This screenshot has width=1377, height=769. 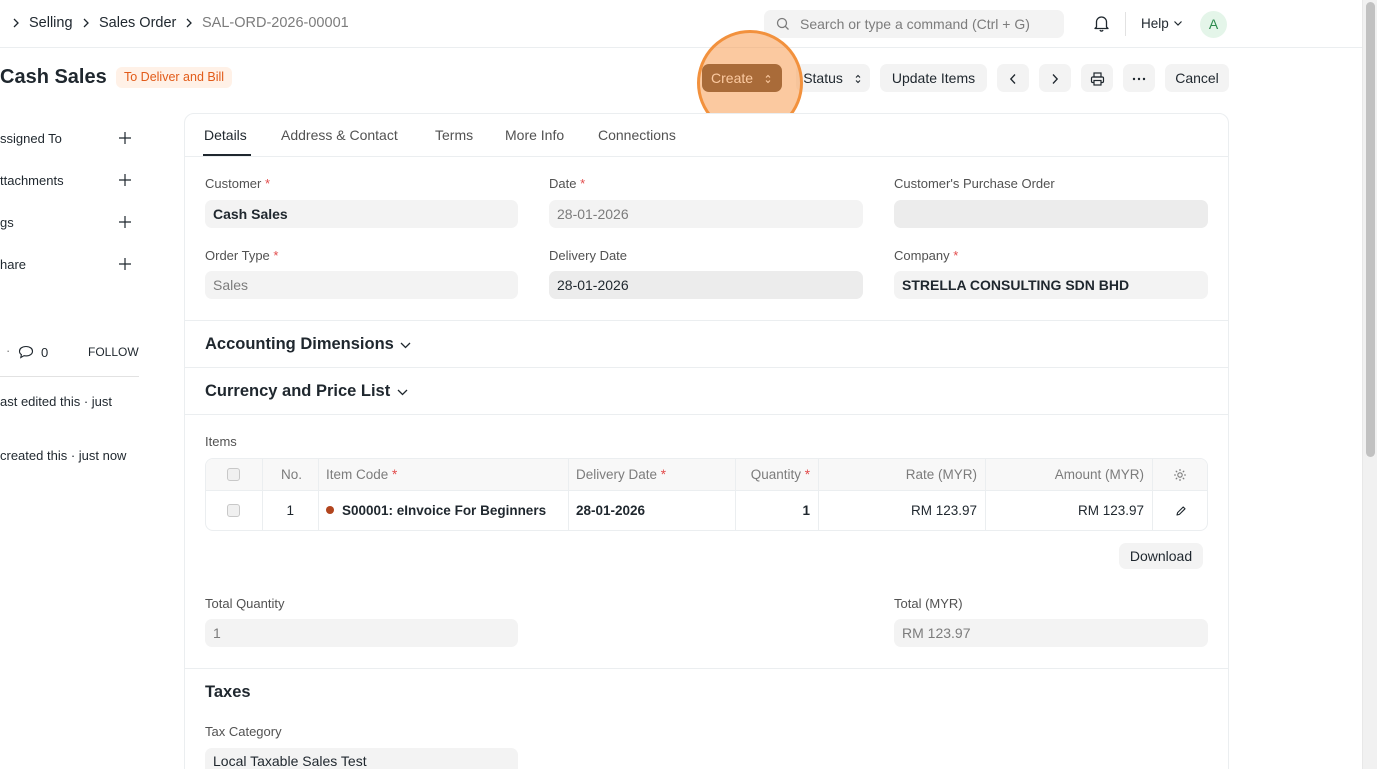 I want to click on tab-details: Details, so click(x=225, y=135).